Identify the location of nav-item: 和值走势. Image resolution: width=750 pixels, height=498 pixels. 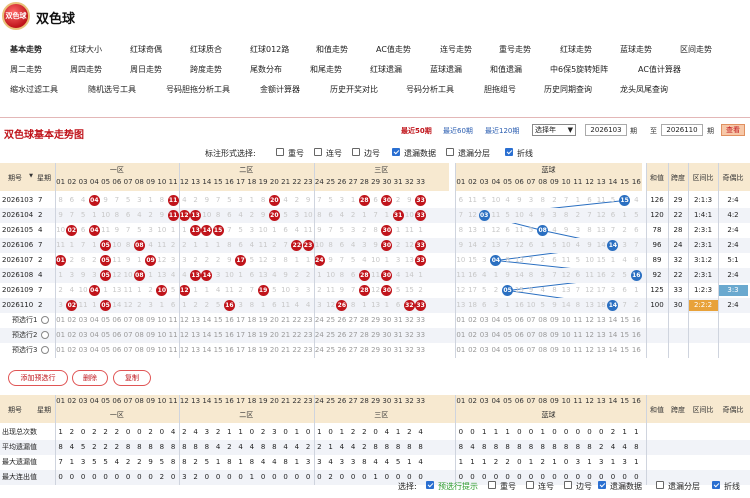
(332, 49).